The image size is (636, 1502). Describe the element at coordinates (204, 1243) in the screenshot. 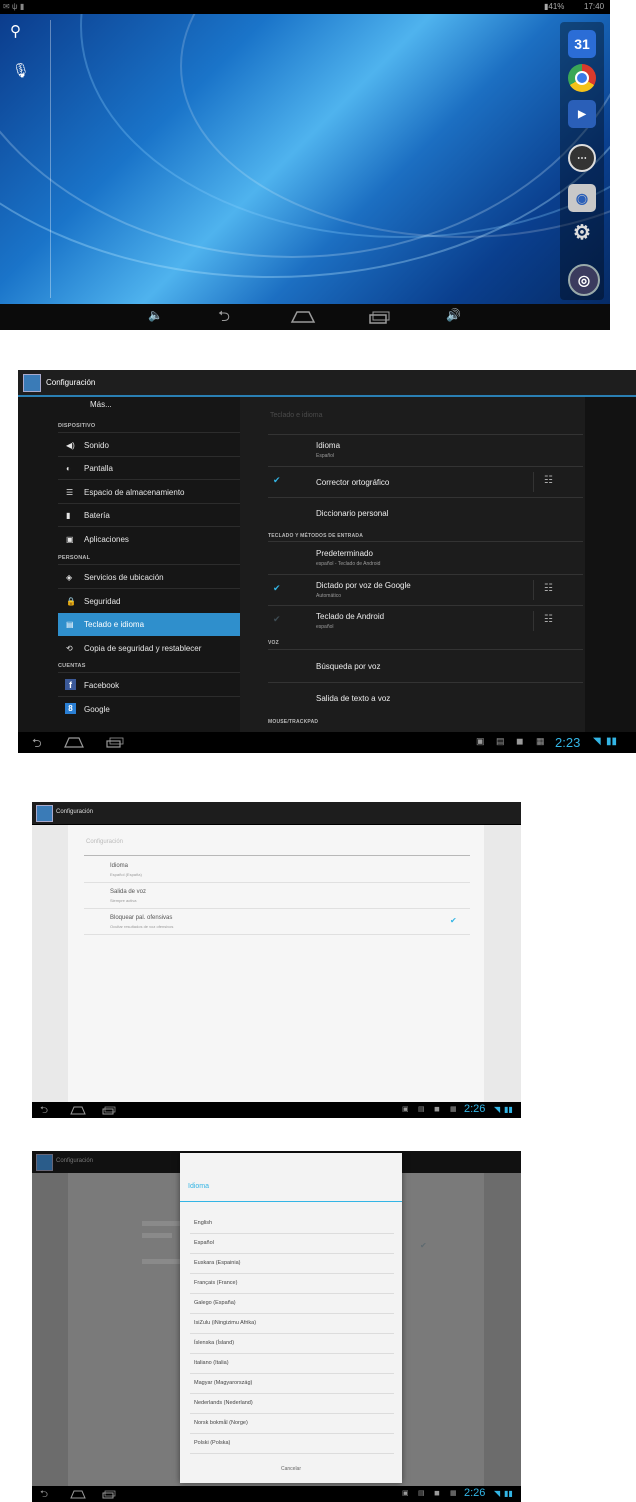

I see `language-option: Español` at that location.